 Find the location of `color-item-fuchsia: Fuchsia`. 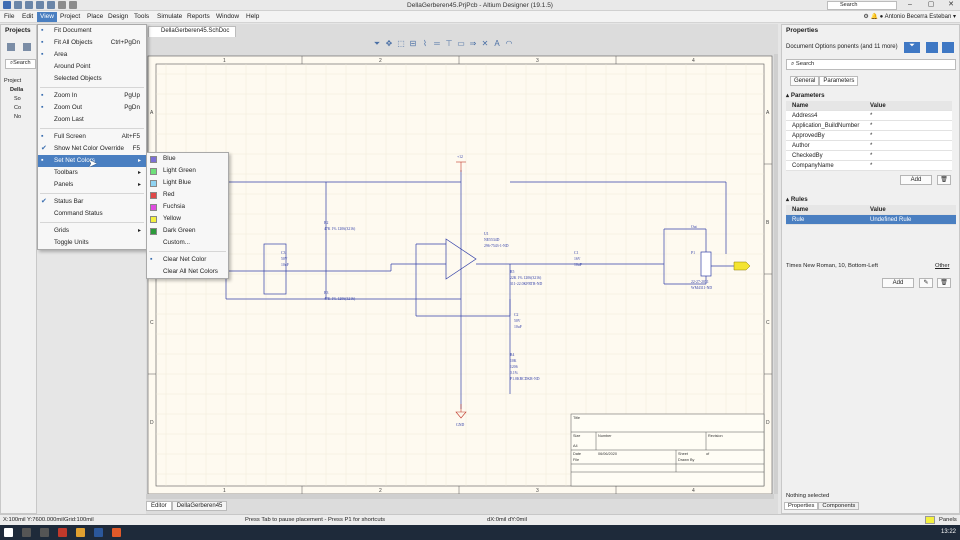

color-item-fuchsia: Fuchsia is located at coordinates (187, 207).